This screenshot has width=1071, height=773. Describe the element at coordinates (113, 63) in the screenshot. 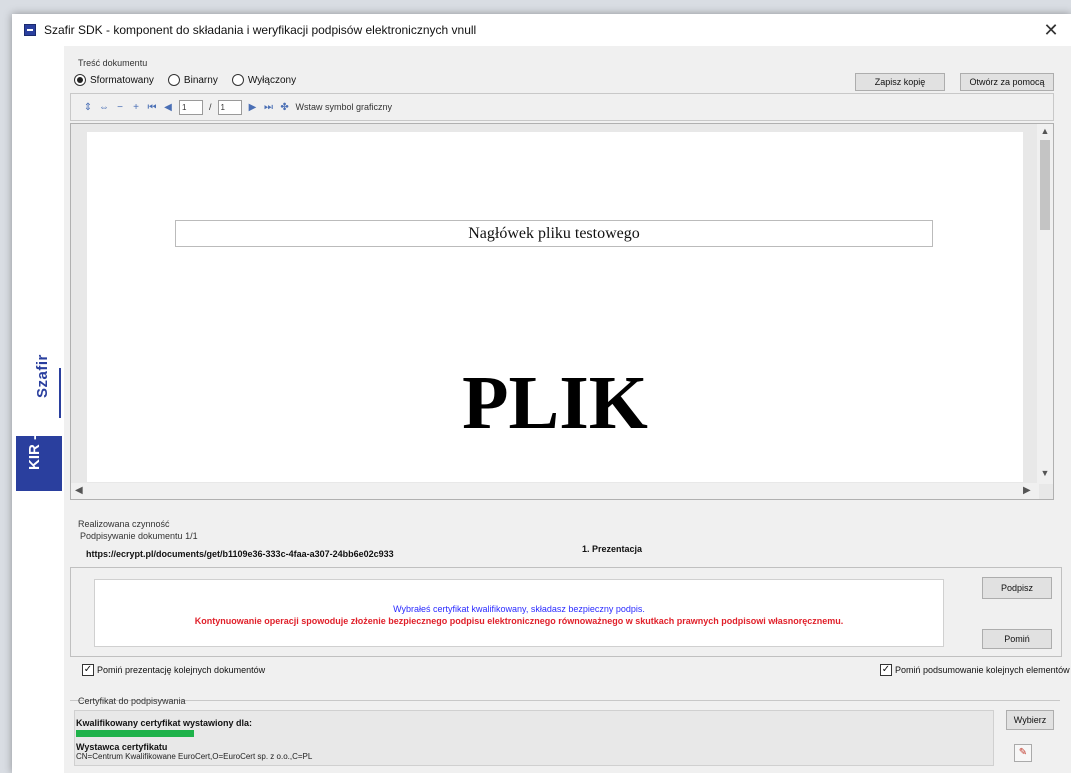

I see `document-group-label: Treść dokumentu` at that location.